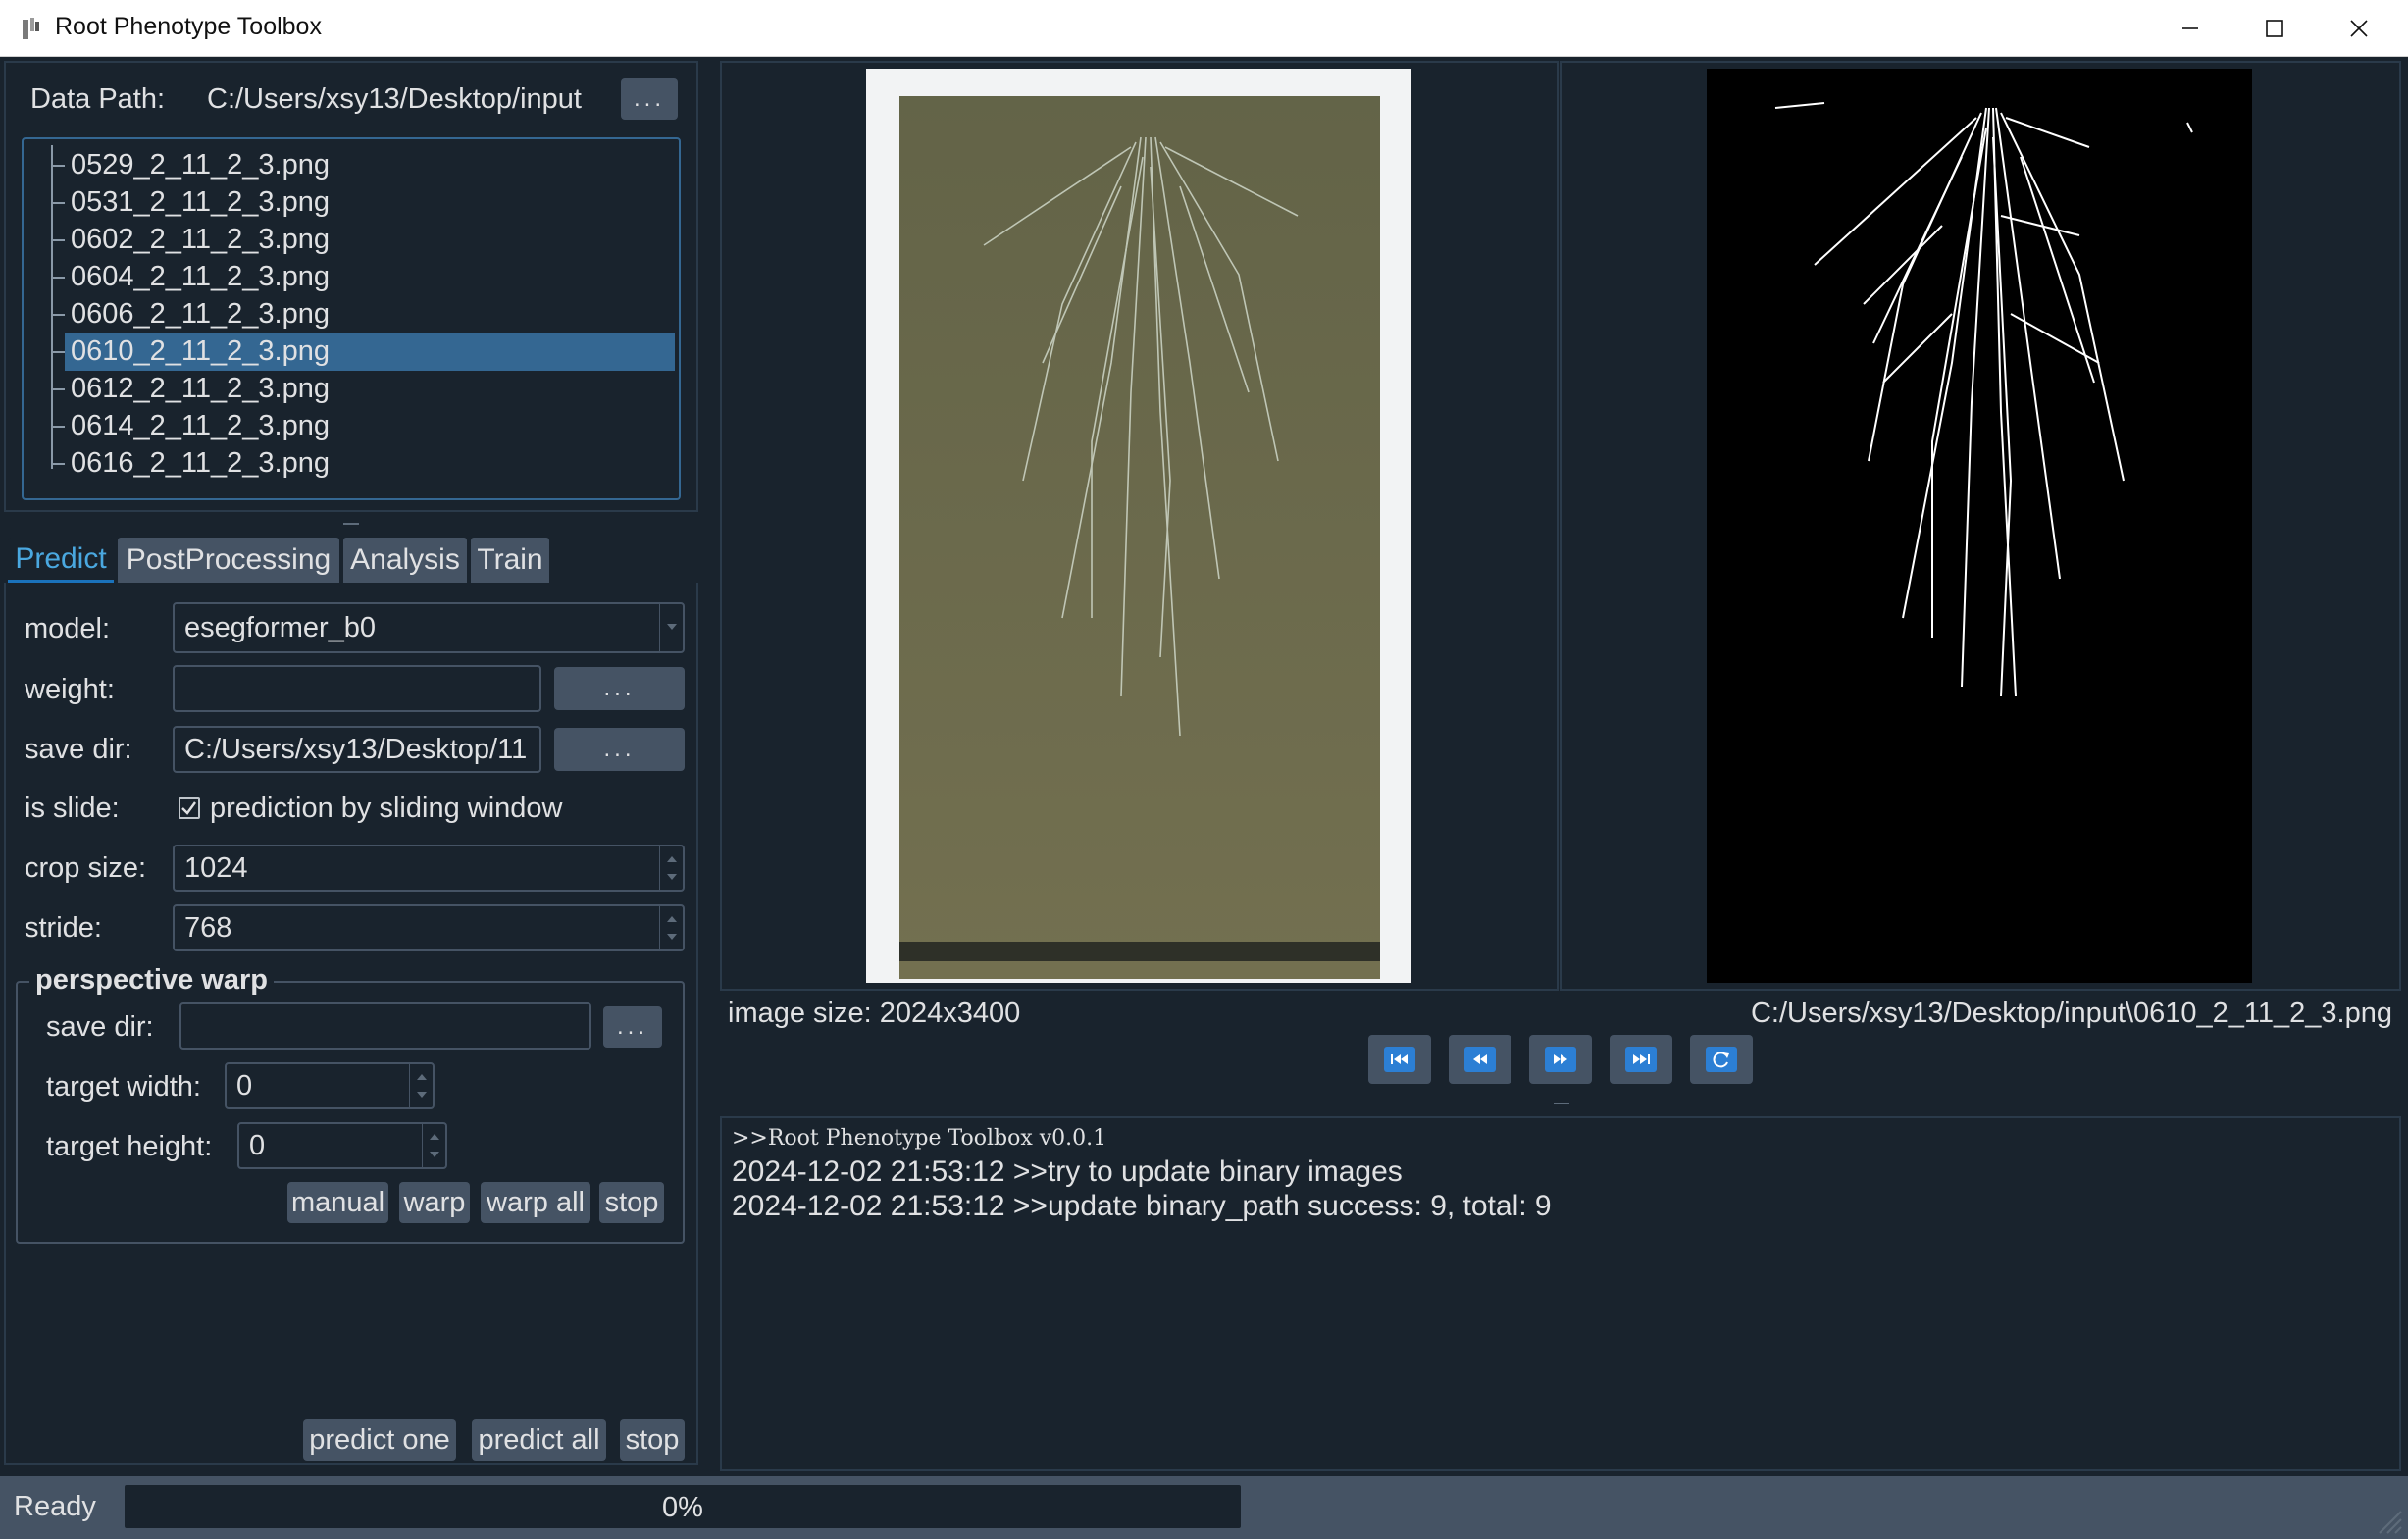  I want to click on data-path-label: Data Path:, so click(98, 99).